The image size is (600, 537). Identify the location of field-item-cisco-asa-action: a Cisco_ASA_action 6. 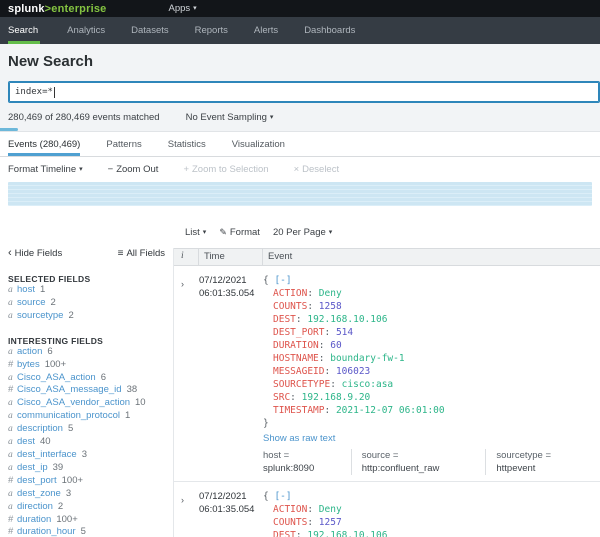
(86, 378).